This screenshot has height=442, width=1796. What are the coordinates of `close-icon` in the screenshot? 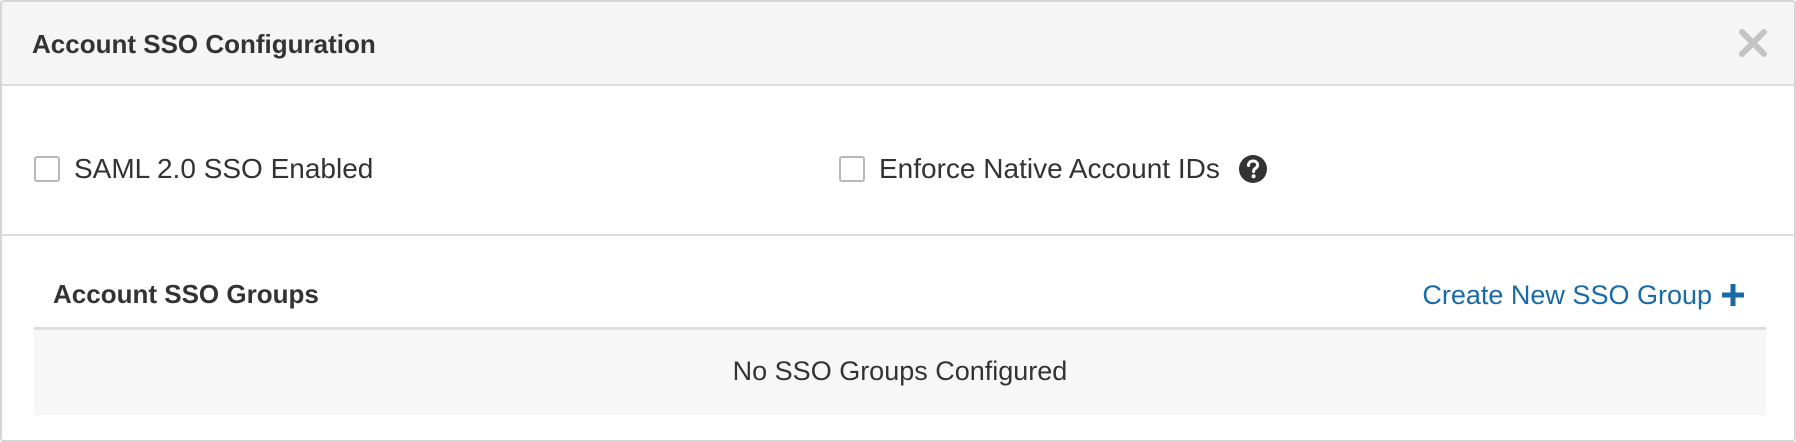 It's located at (1753, 43).